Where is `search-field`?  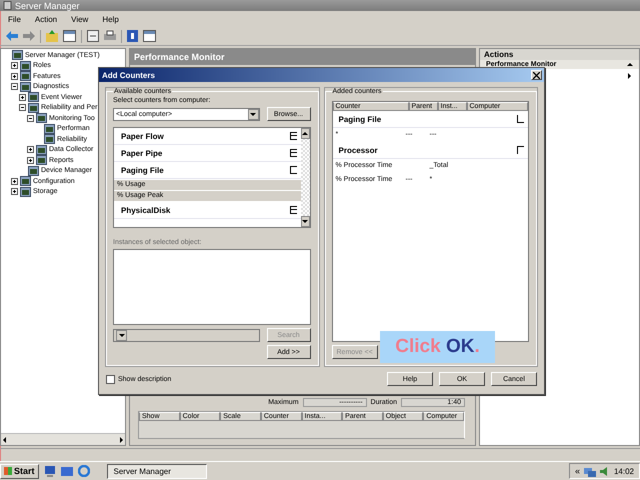 search-field is located at coordinates (186, 335).